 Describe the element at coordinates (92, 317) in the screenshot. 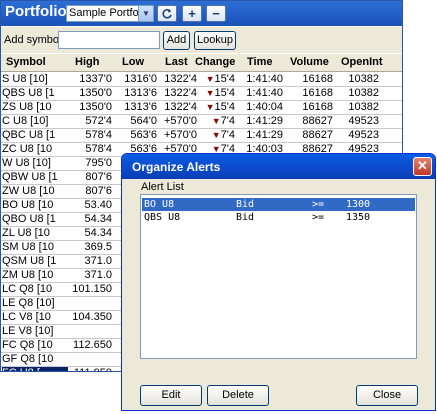

I see `cell-high: 104.350` at that location.